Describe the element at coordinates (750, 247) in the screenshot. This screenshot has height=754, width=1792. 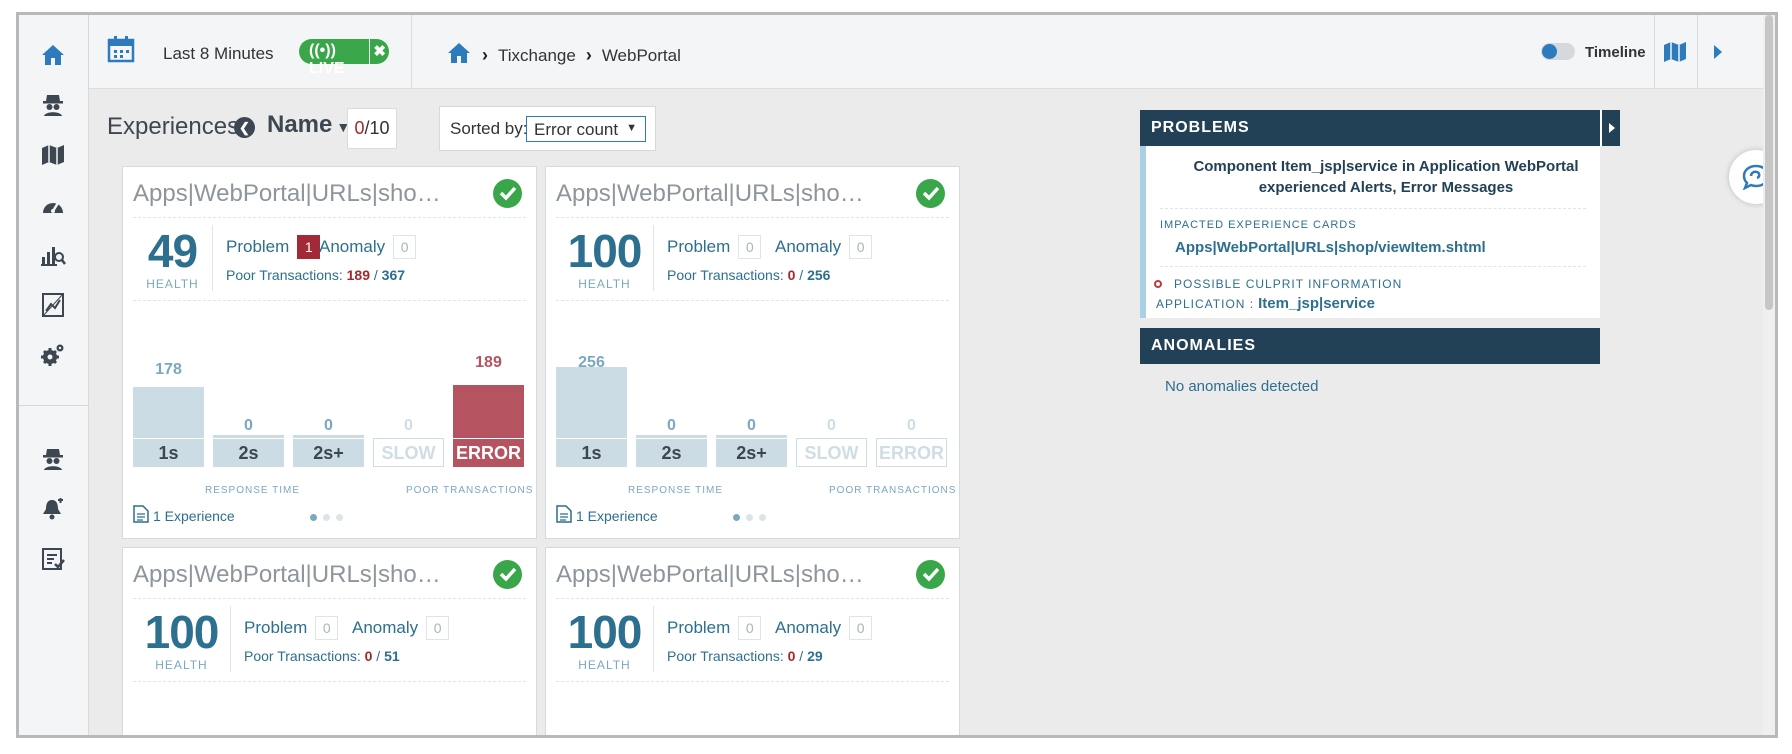
I see `problem-badge: 0` at that location.